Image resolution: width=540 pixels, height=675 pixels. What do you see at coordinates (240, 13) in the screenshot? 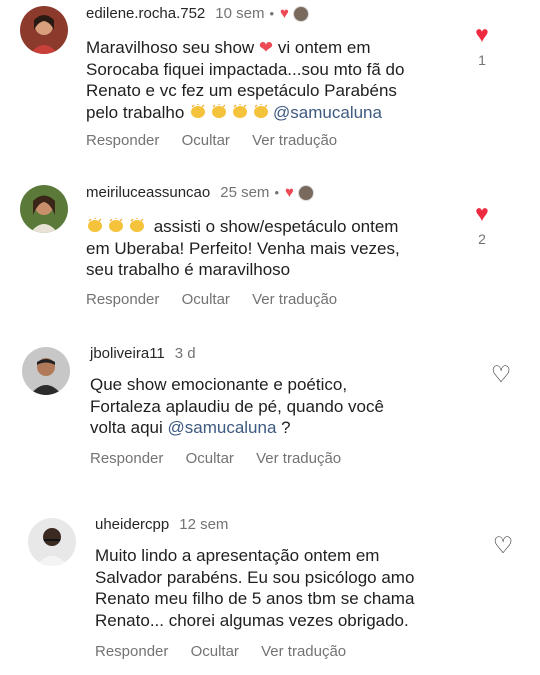
I see `timestamp: 10 sem` at bounding box center [240, 13].